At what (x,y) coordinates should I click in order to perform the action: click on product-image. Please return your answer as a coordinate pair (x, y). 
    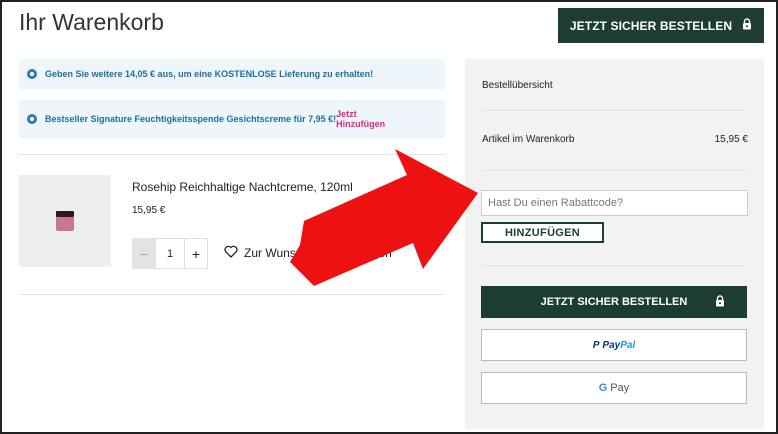
    Looking at the image, I should click on (65, 221).